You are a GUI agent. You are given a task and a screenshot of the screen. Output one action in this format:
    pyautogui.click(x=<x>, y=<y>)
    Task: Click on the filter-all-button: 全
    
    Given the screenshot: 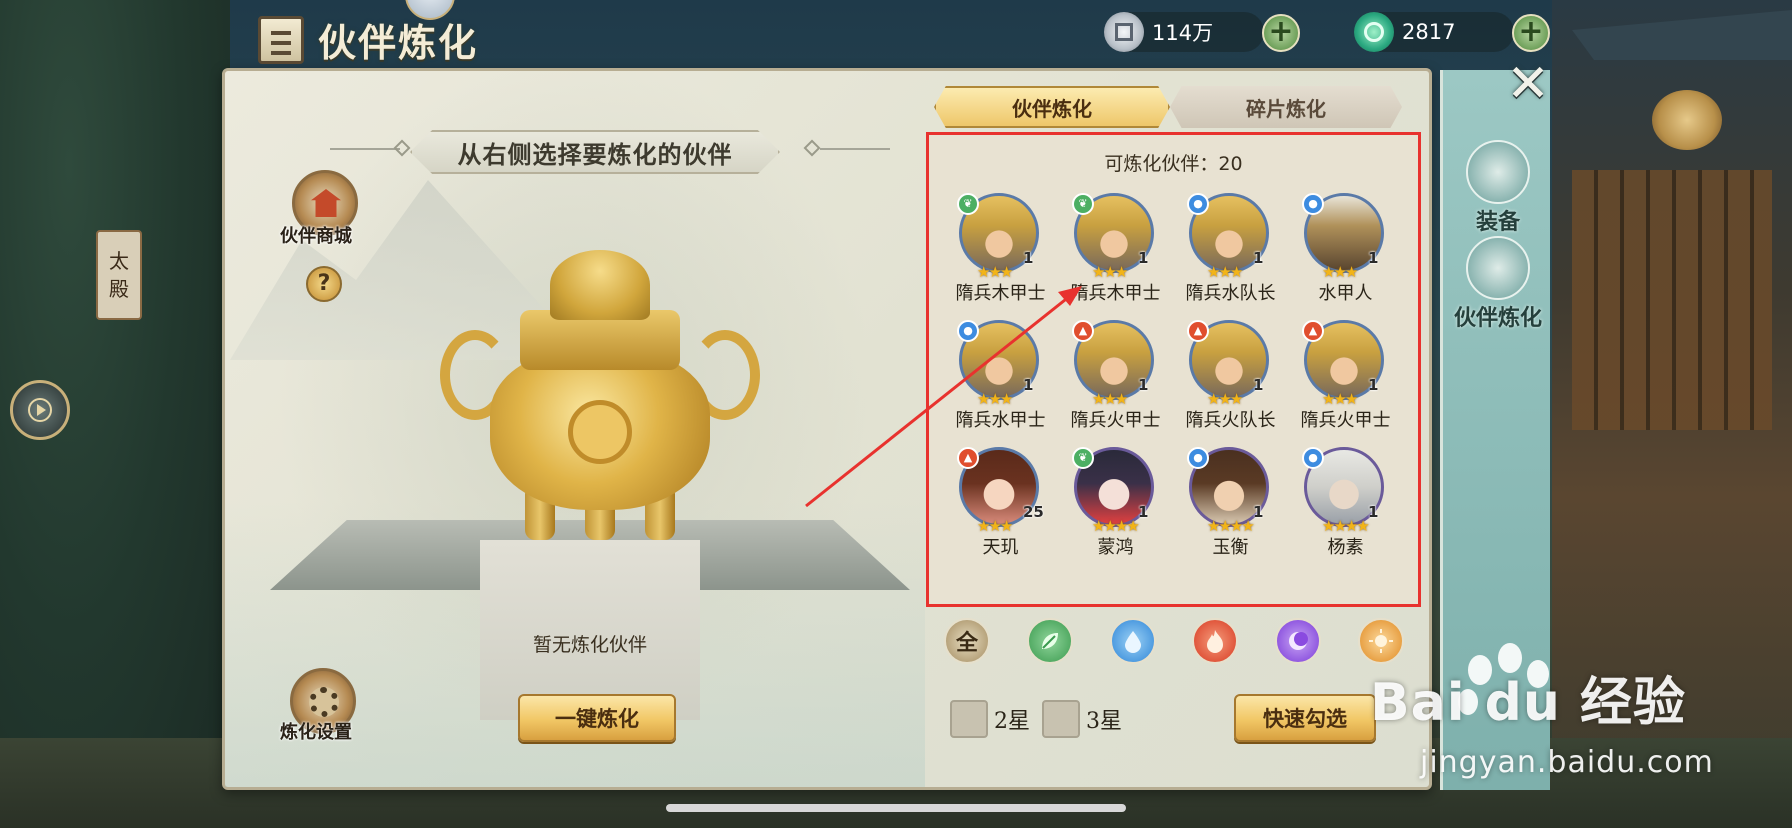 What is the action you would take?
    pyautogui.click(x=967, y=641)
    